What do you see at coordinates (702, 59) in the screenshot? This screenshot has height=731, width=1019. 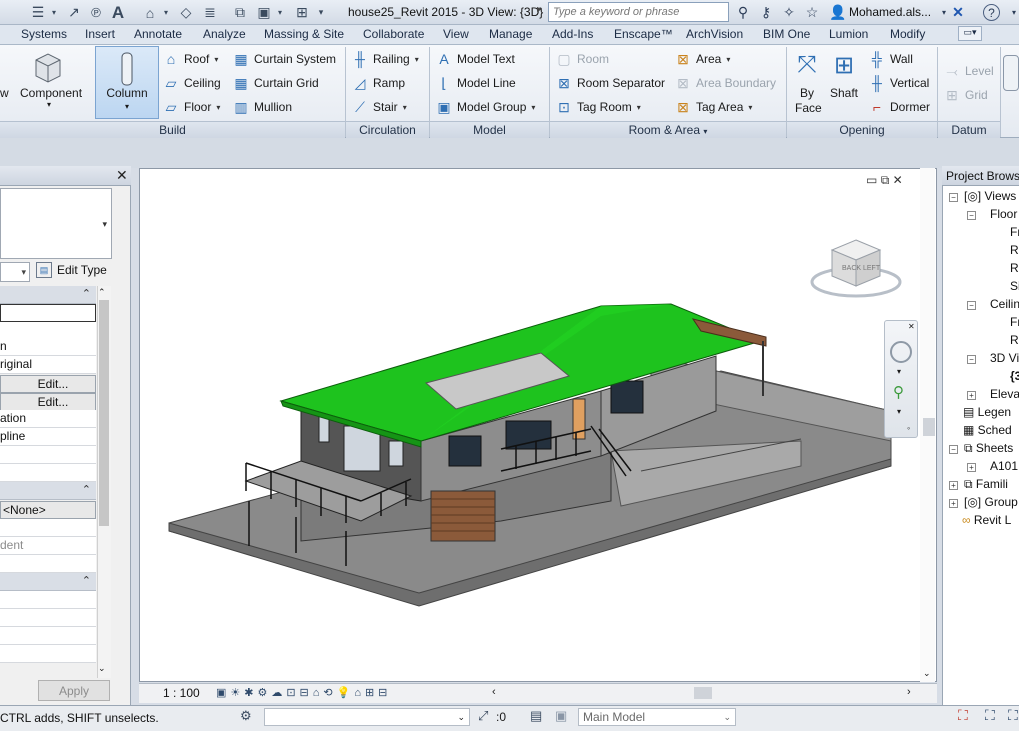 I see `area-button: ⊠ Area ▾` at bounding box center [702, 59].